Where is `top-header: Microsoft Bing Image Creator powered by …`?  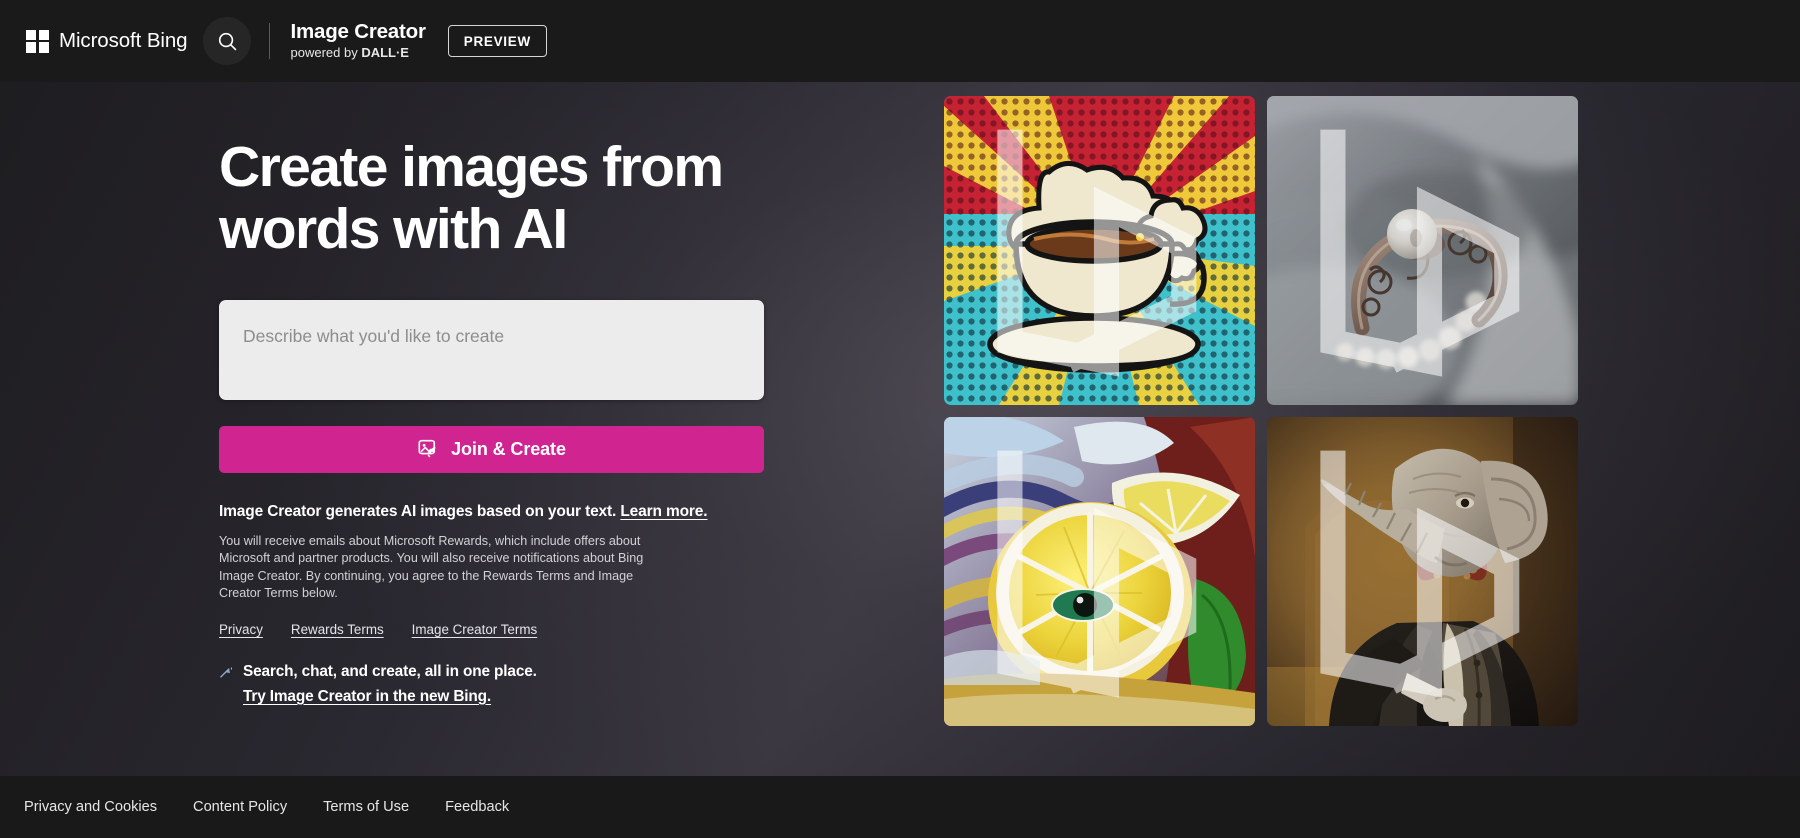
top-header: Microsoft Bing Image Creator powered by … is located at coordinates (900, 41).